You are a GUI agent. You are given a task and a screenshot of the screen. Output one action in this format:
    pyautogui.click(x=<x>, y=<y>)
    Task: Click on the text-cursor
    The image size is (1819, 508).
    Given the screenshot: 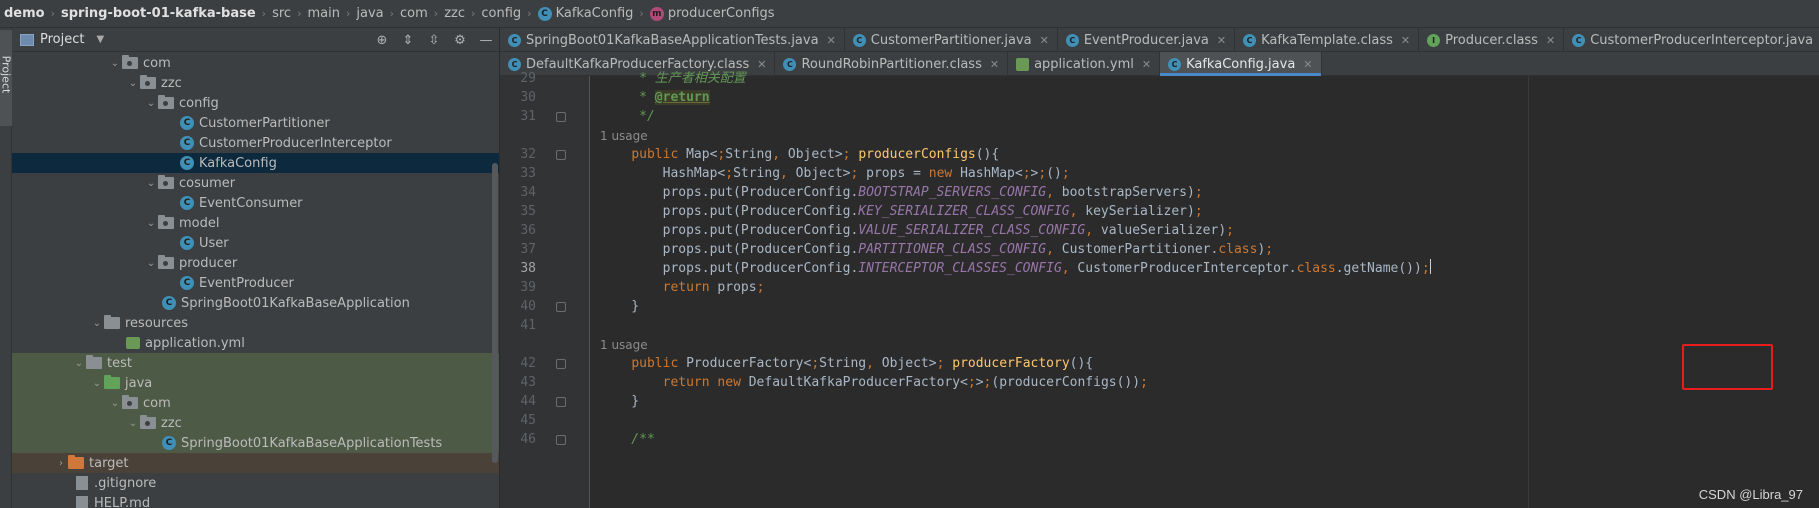 What is the action you would take?
    pyautogui.click(x=1430, y=266)
    